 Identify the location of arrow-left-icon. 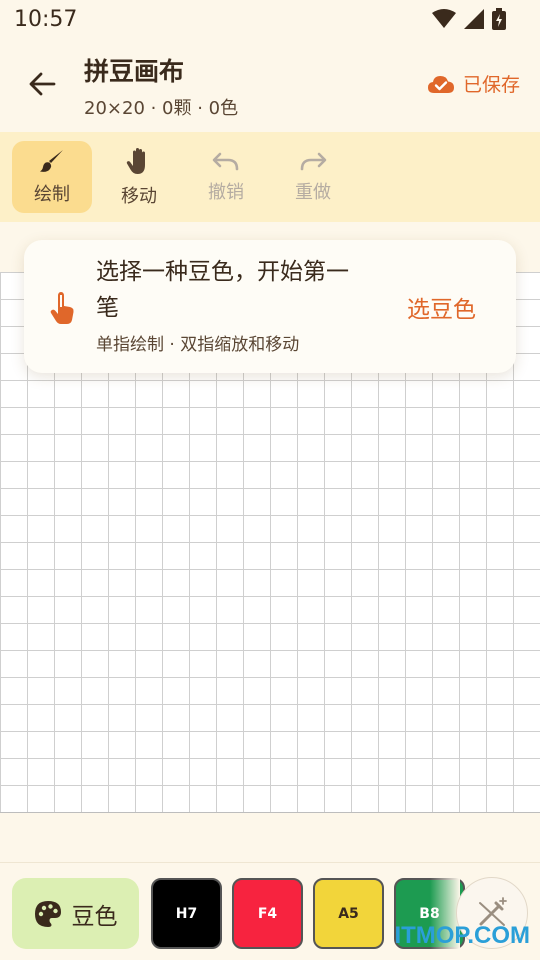
(42, 84).